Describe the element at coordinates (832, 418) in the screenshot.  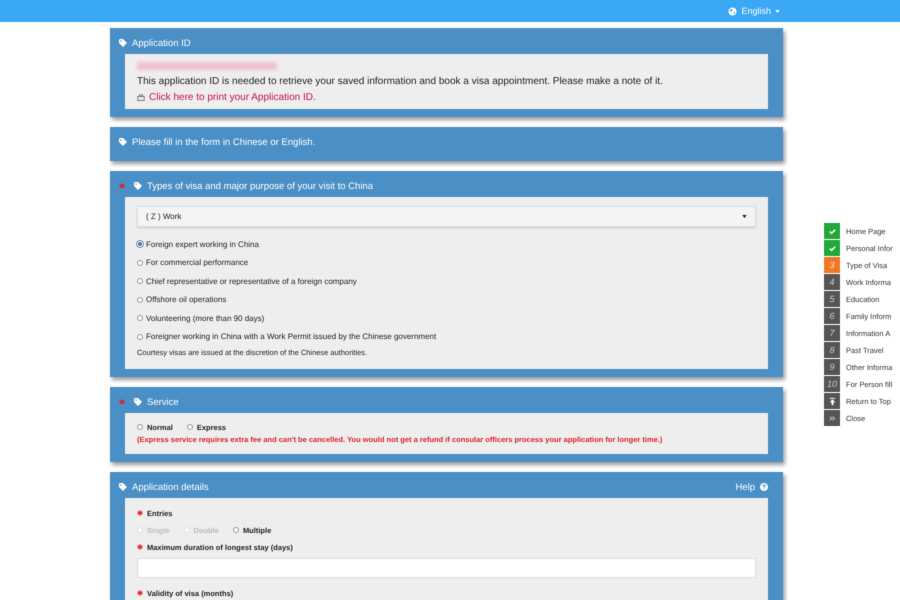
I see `double-chevron-icon` at that location.